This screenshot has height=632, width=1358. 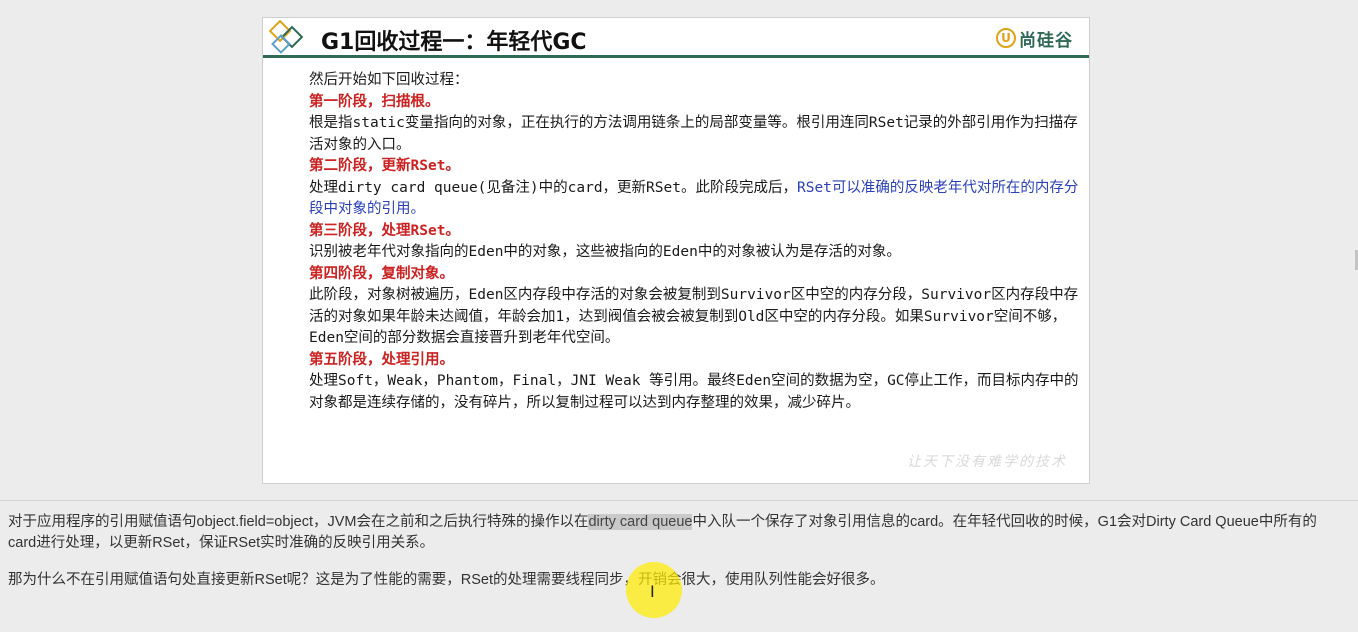 I want to click on slide-watermark: 让天下没有难学的技术, so click(x=987, y=462).